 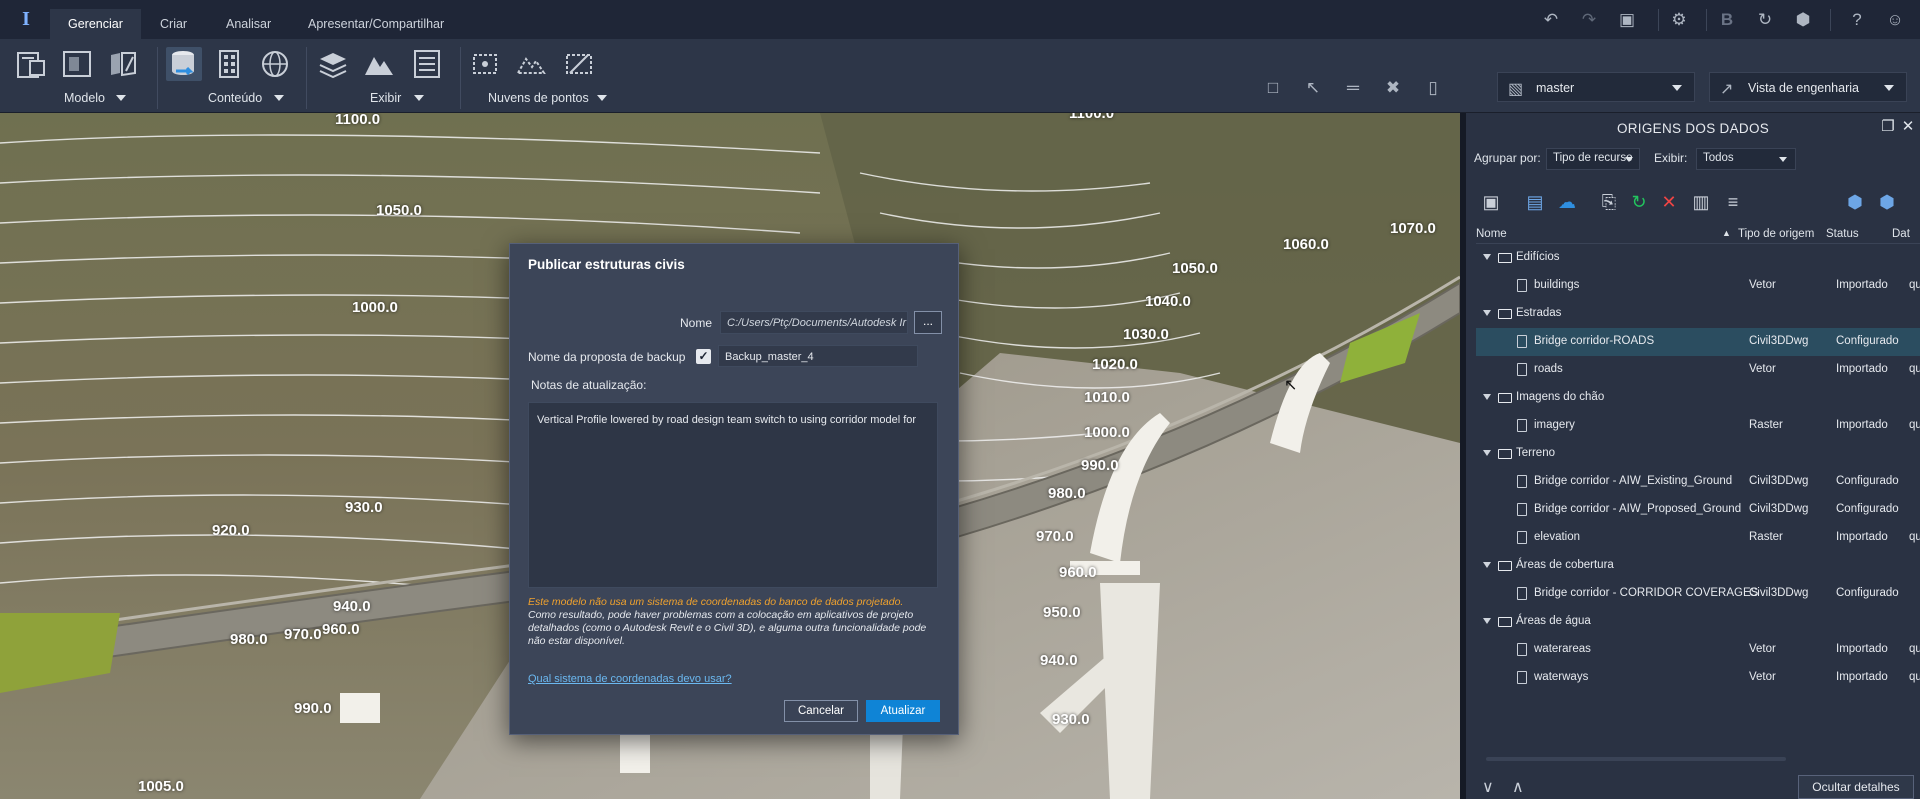 What do you see at coordinates (1273, 88) in the screenshot?
I see `screen-icon: □` at bounding box center [1273, 88].